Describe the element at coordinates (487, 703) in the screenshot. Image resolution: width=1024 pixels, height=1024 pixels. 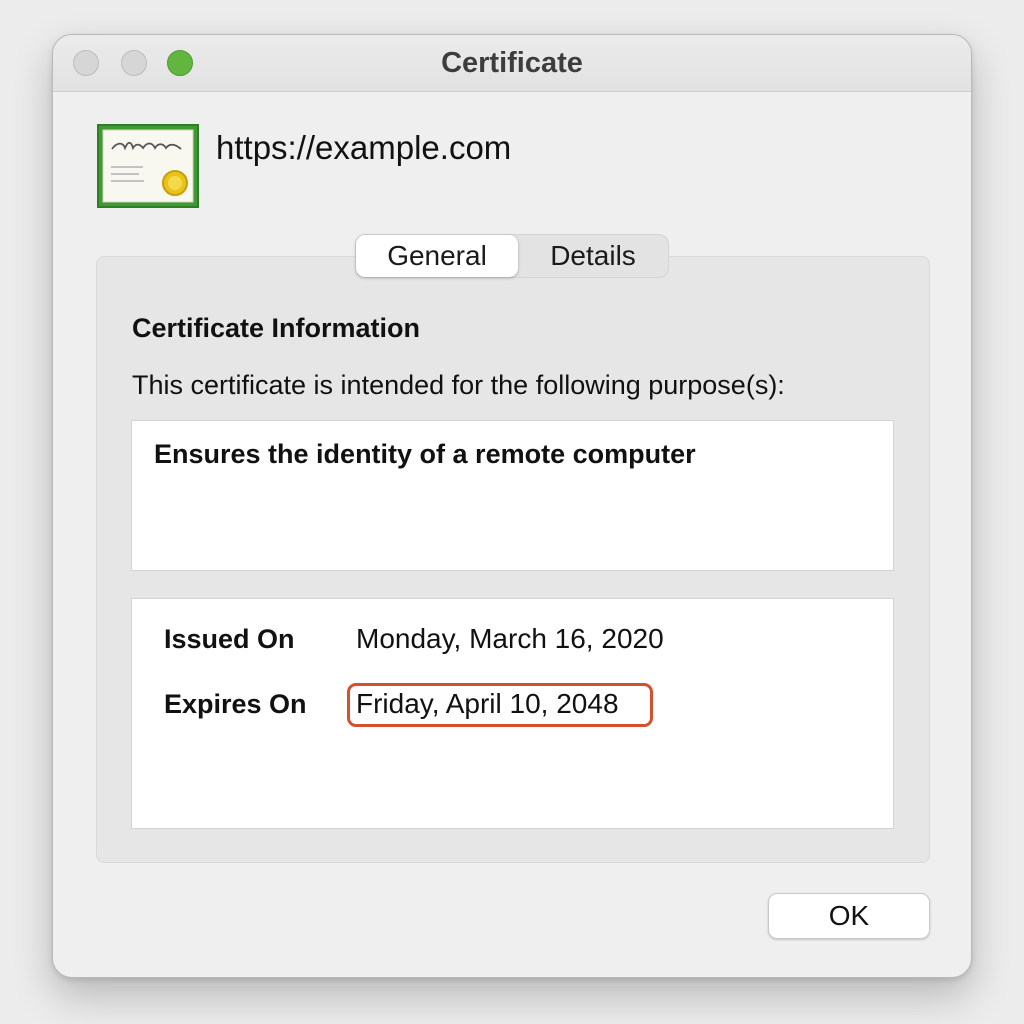
I see `expires-on-value: Friday, April 10, 2048` at that location.